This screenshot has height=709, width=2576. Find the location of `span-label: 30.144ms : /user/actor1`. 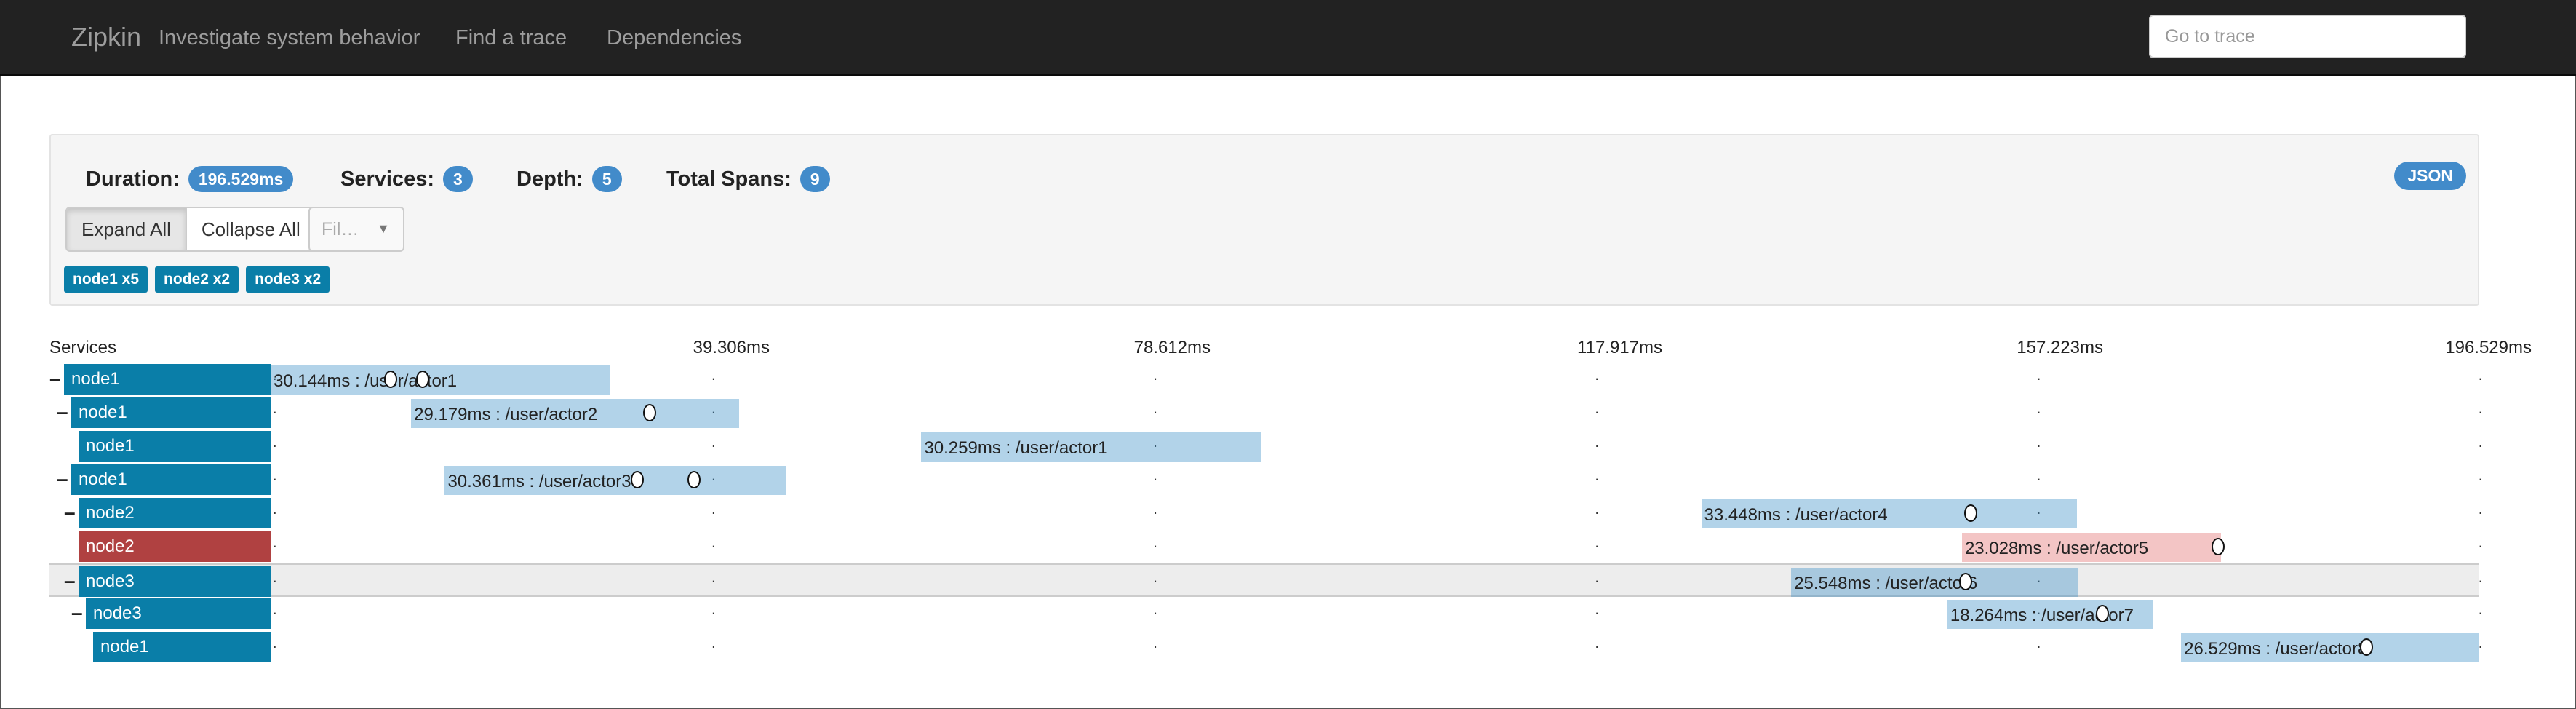

span-label: 30.144ms : /user/actor1 is located at coordinates (366, 381).